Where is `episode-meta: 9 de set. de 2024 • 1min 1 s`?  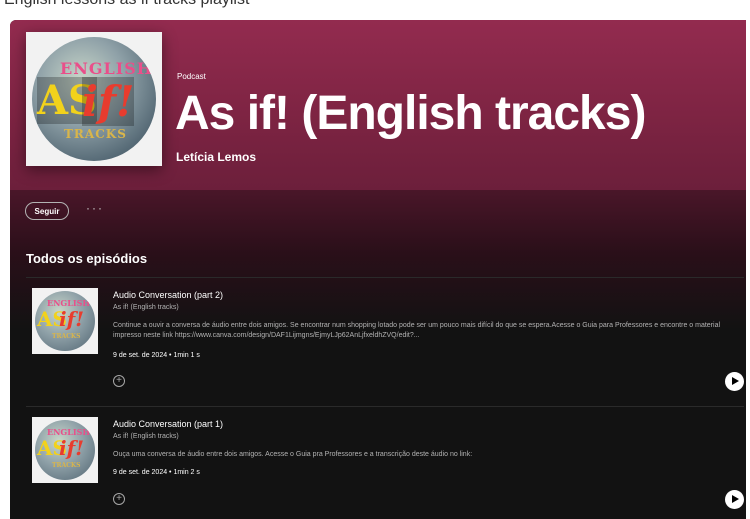
episode-meta: 9 de set. de 2024 • 1min 1 s is located at coordinates (156, 355).